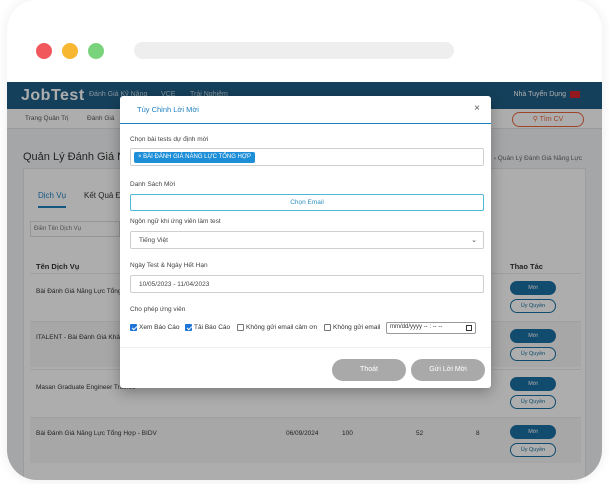  I want to click on modal-title: Tùy Chỉnh Lời Mời, so click(168, 109).